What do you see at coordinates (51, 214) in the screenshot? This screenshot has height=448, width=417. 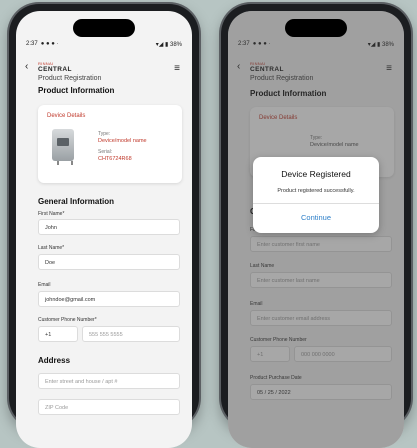 I see `first-name-label: First Name*` at bounding box center [51, 214].